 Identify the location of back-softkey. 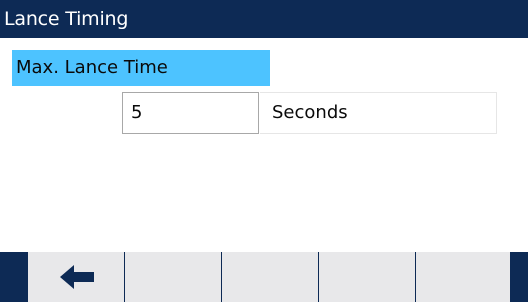
(75, 277).